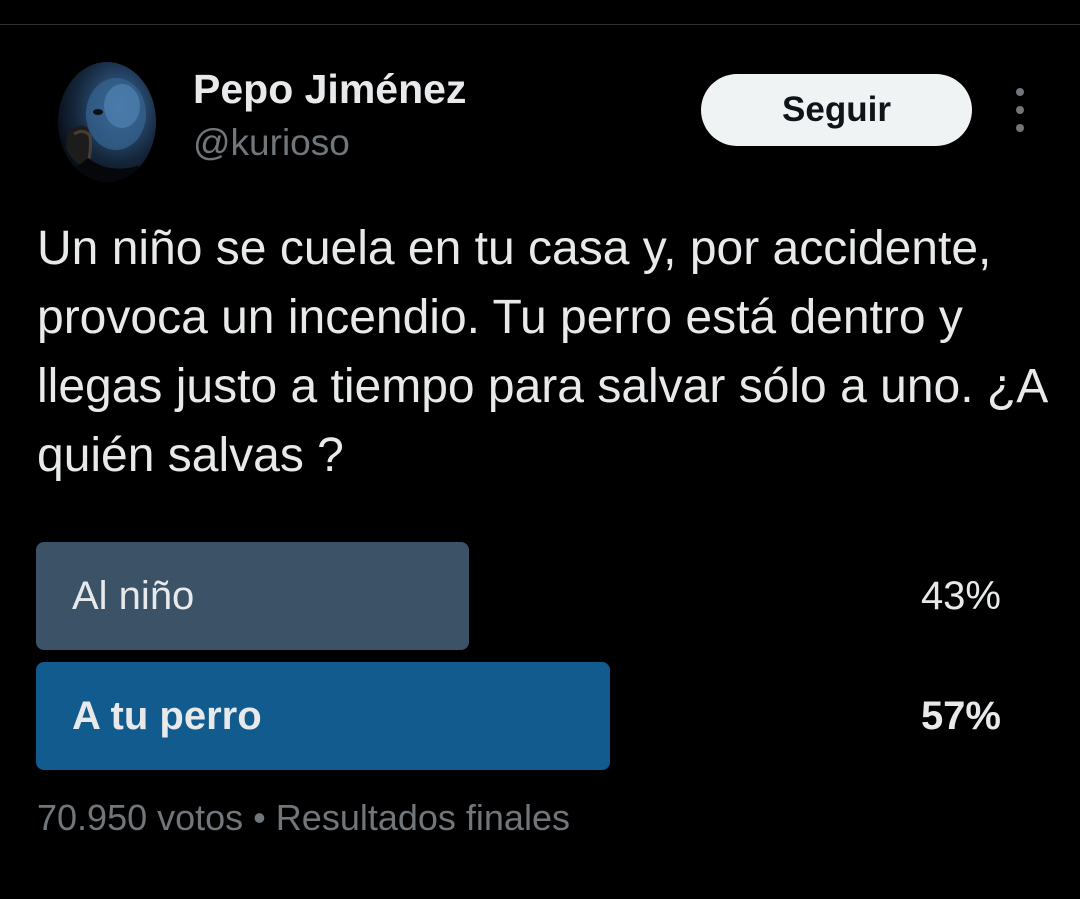 Image resolution: width=1080 pixels, height=899 pixels. What do you see at coordinates (271, 143) in the screenshot?
I see `author-handle: @kurioso` at bounding box center [271, 143].